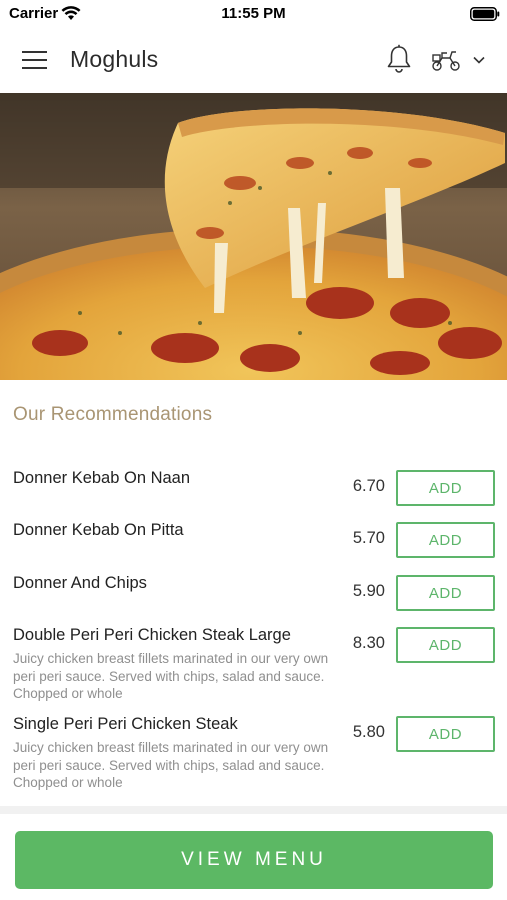  I want to click on item-price: 5.70, so click(368, 538).